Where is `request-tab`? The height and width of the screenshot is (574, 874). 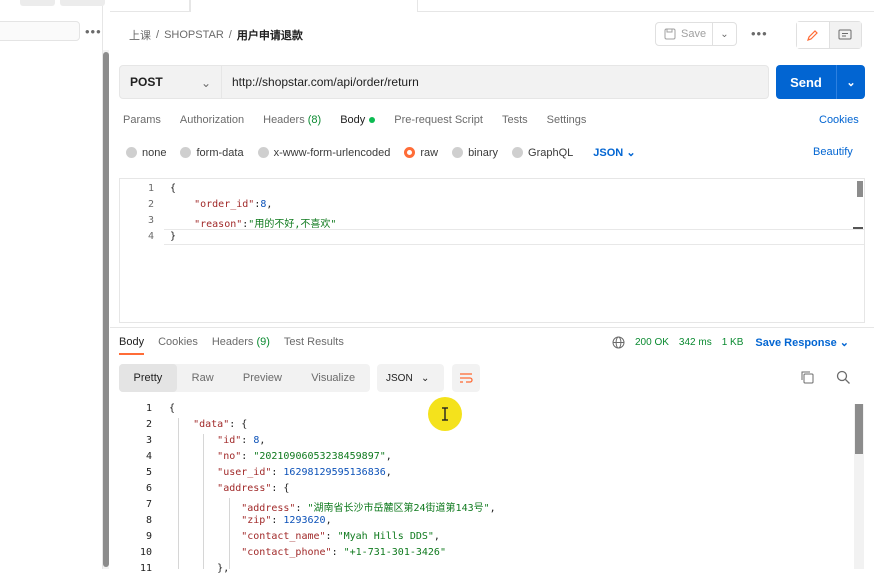 request-tab is located at coordinates (150, 6).